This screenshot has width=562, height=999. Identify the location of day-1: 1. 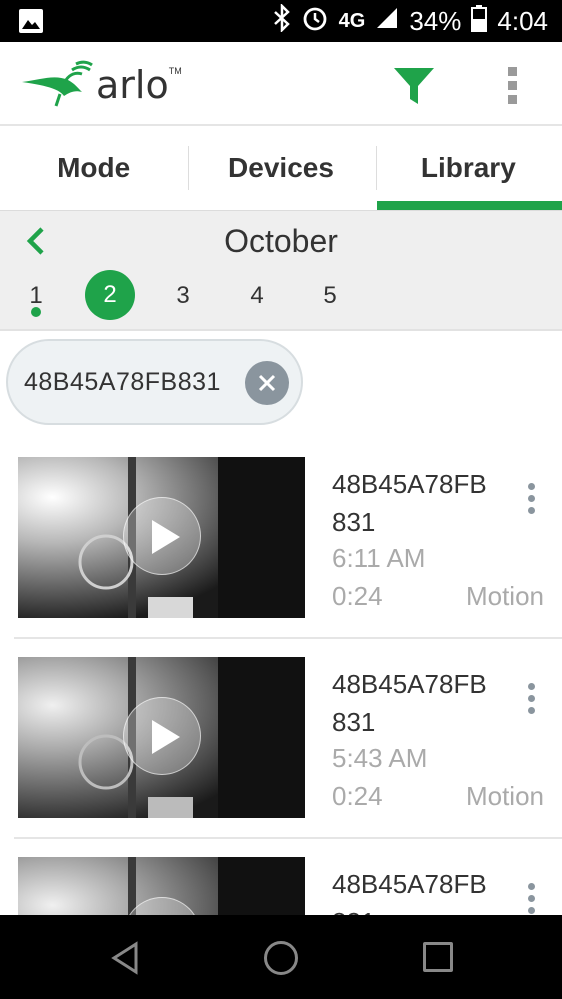
(36, 304).